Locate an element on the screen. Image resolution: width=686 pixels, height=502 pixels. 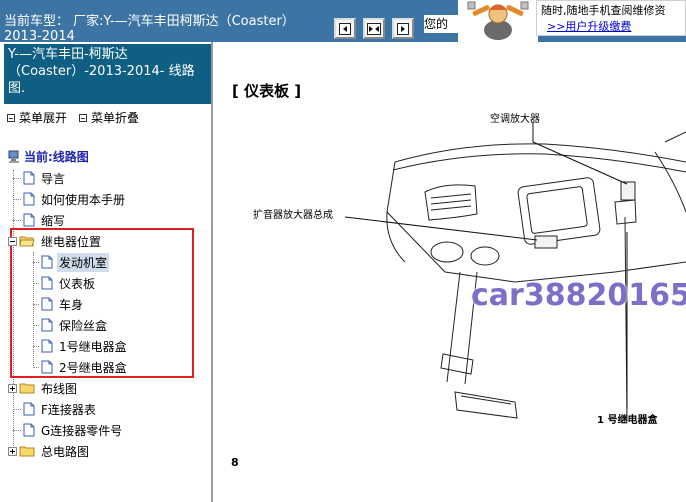
tree-item-how-to-use: 如何使用本手册 is located at coordinates (70, 199).